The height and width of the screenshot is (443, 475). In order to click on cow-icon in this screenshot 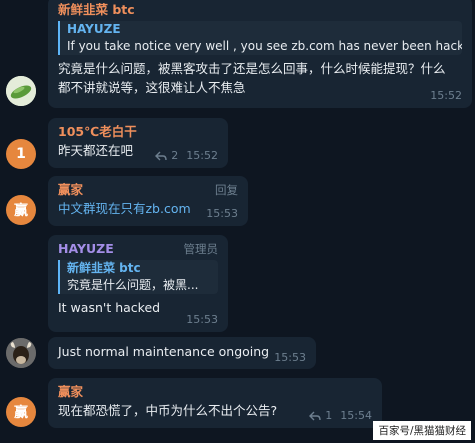, I will do `click(21, 353)`.